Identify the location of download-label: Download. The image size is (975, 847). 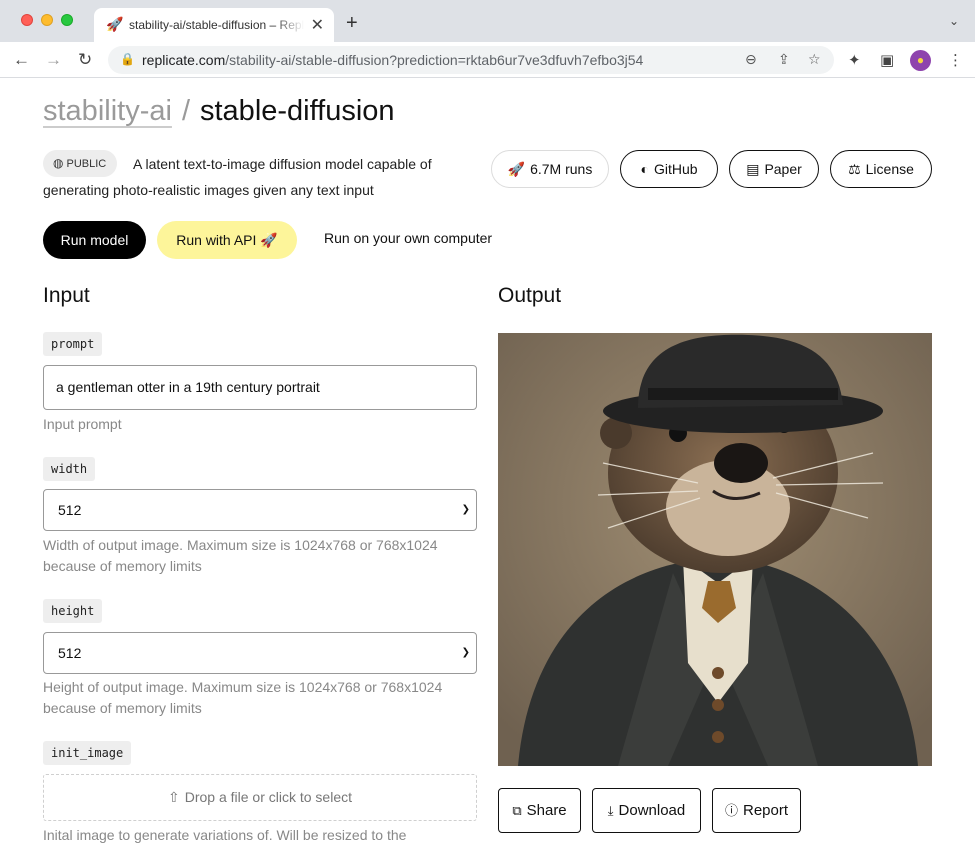
(652, 810).